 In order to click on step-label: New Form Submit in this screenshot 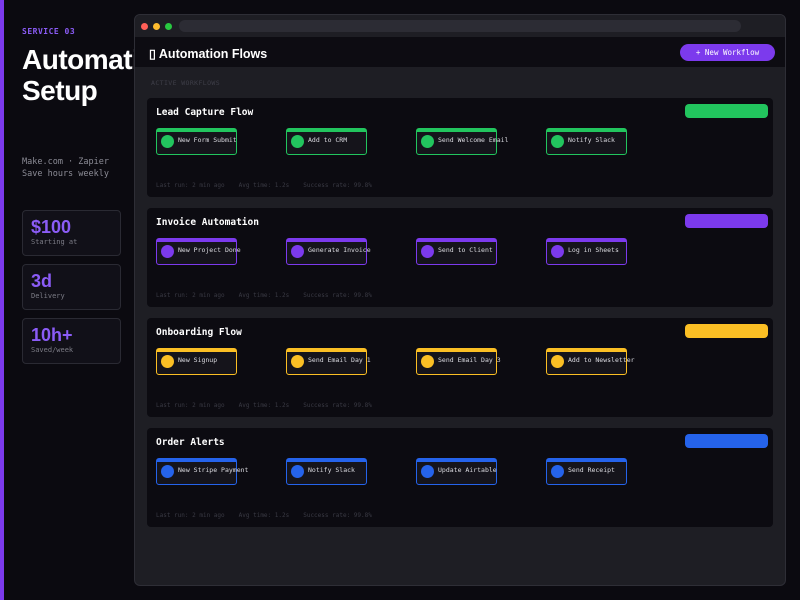, I will do `click(207, 140)`.